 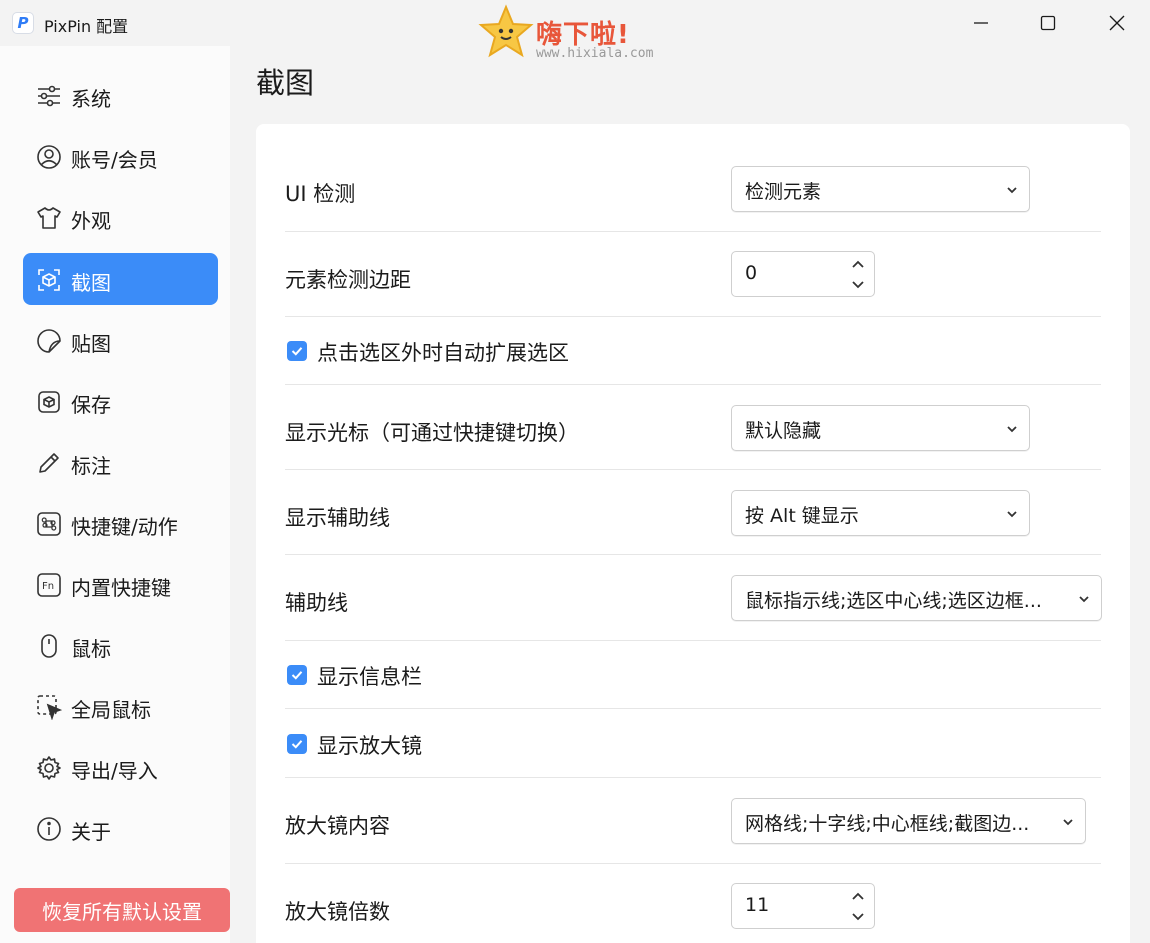 What do you see at coordinates (285, 83) in the screenshot?
I see `page-title: 截图` at bounding box center [285, 83].